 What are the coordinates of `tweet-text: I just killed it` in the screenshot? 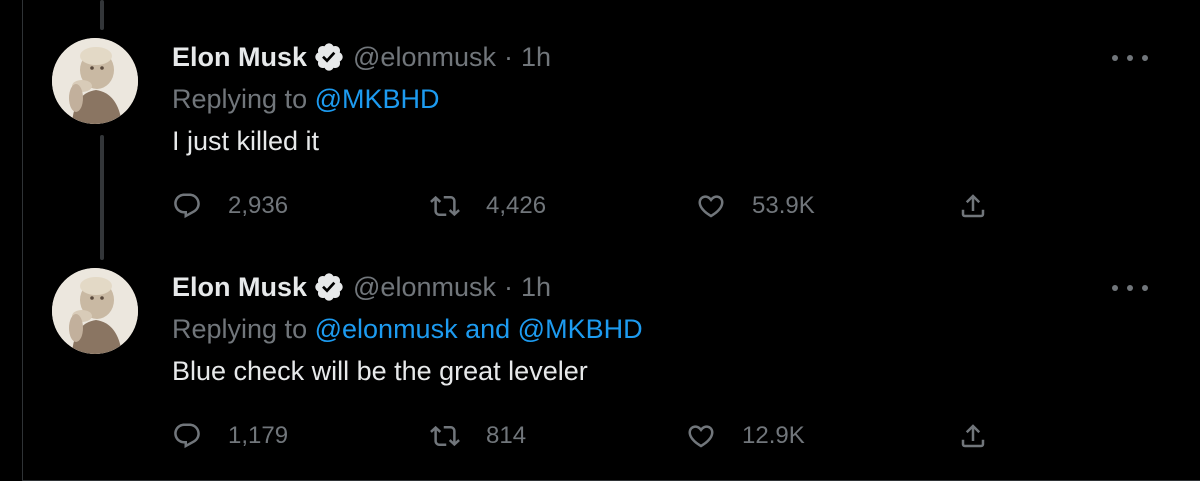 It's located at (246, 141).